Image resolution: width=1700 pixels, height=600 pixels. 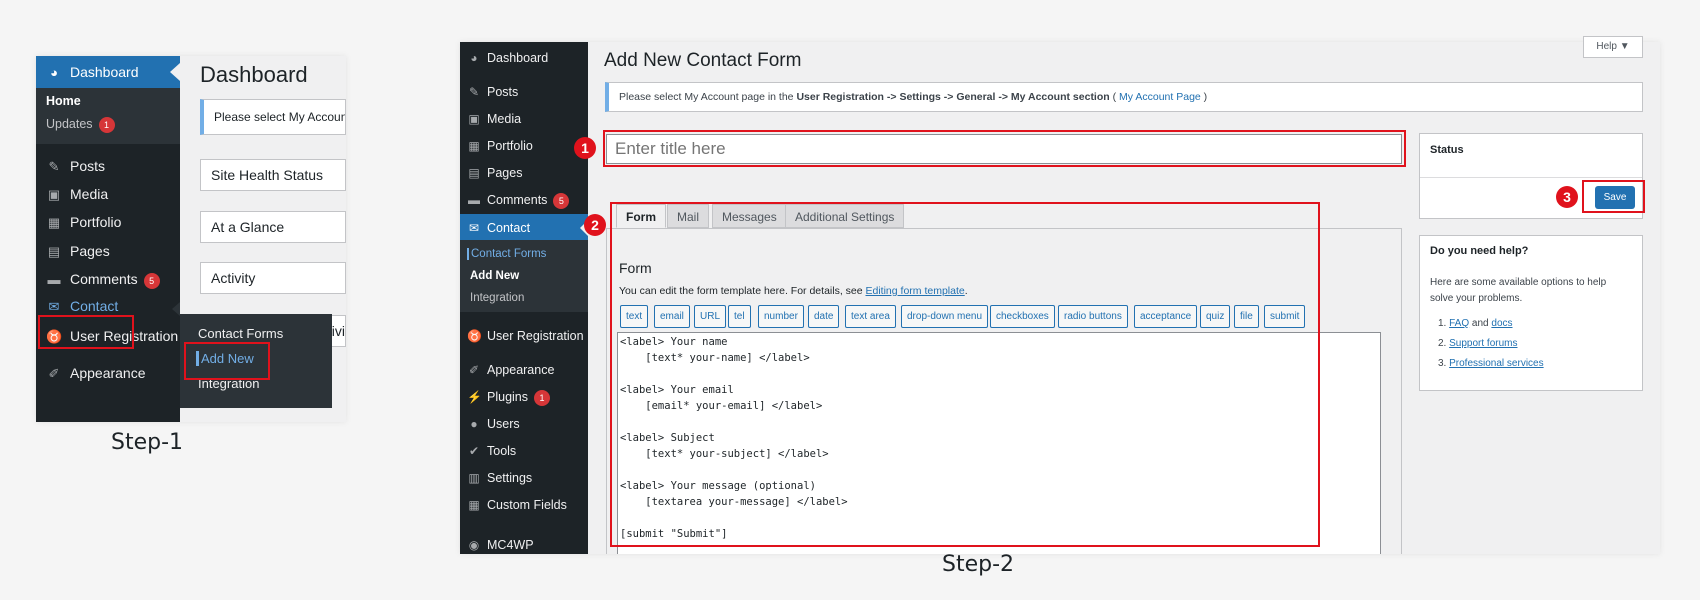 What do you see at coordinates (273, 227) in the screenshot?
I see `card-at-a-glance: At a Glance` at bounding box center [273, 227].